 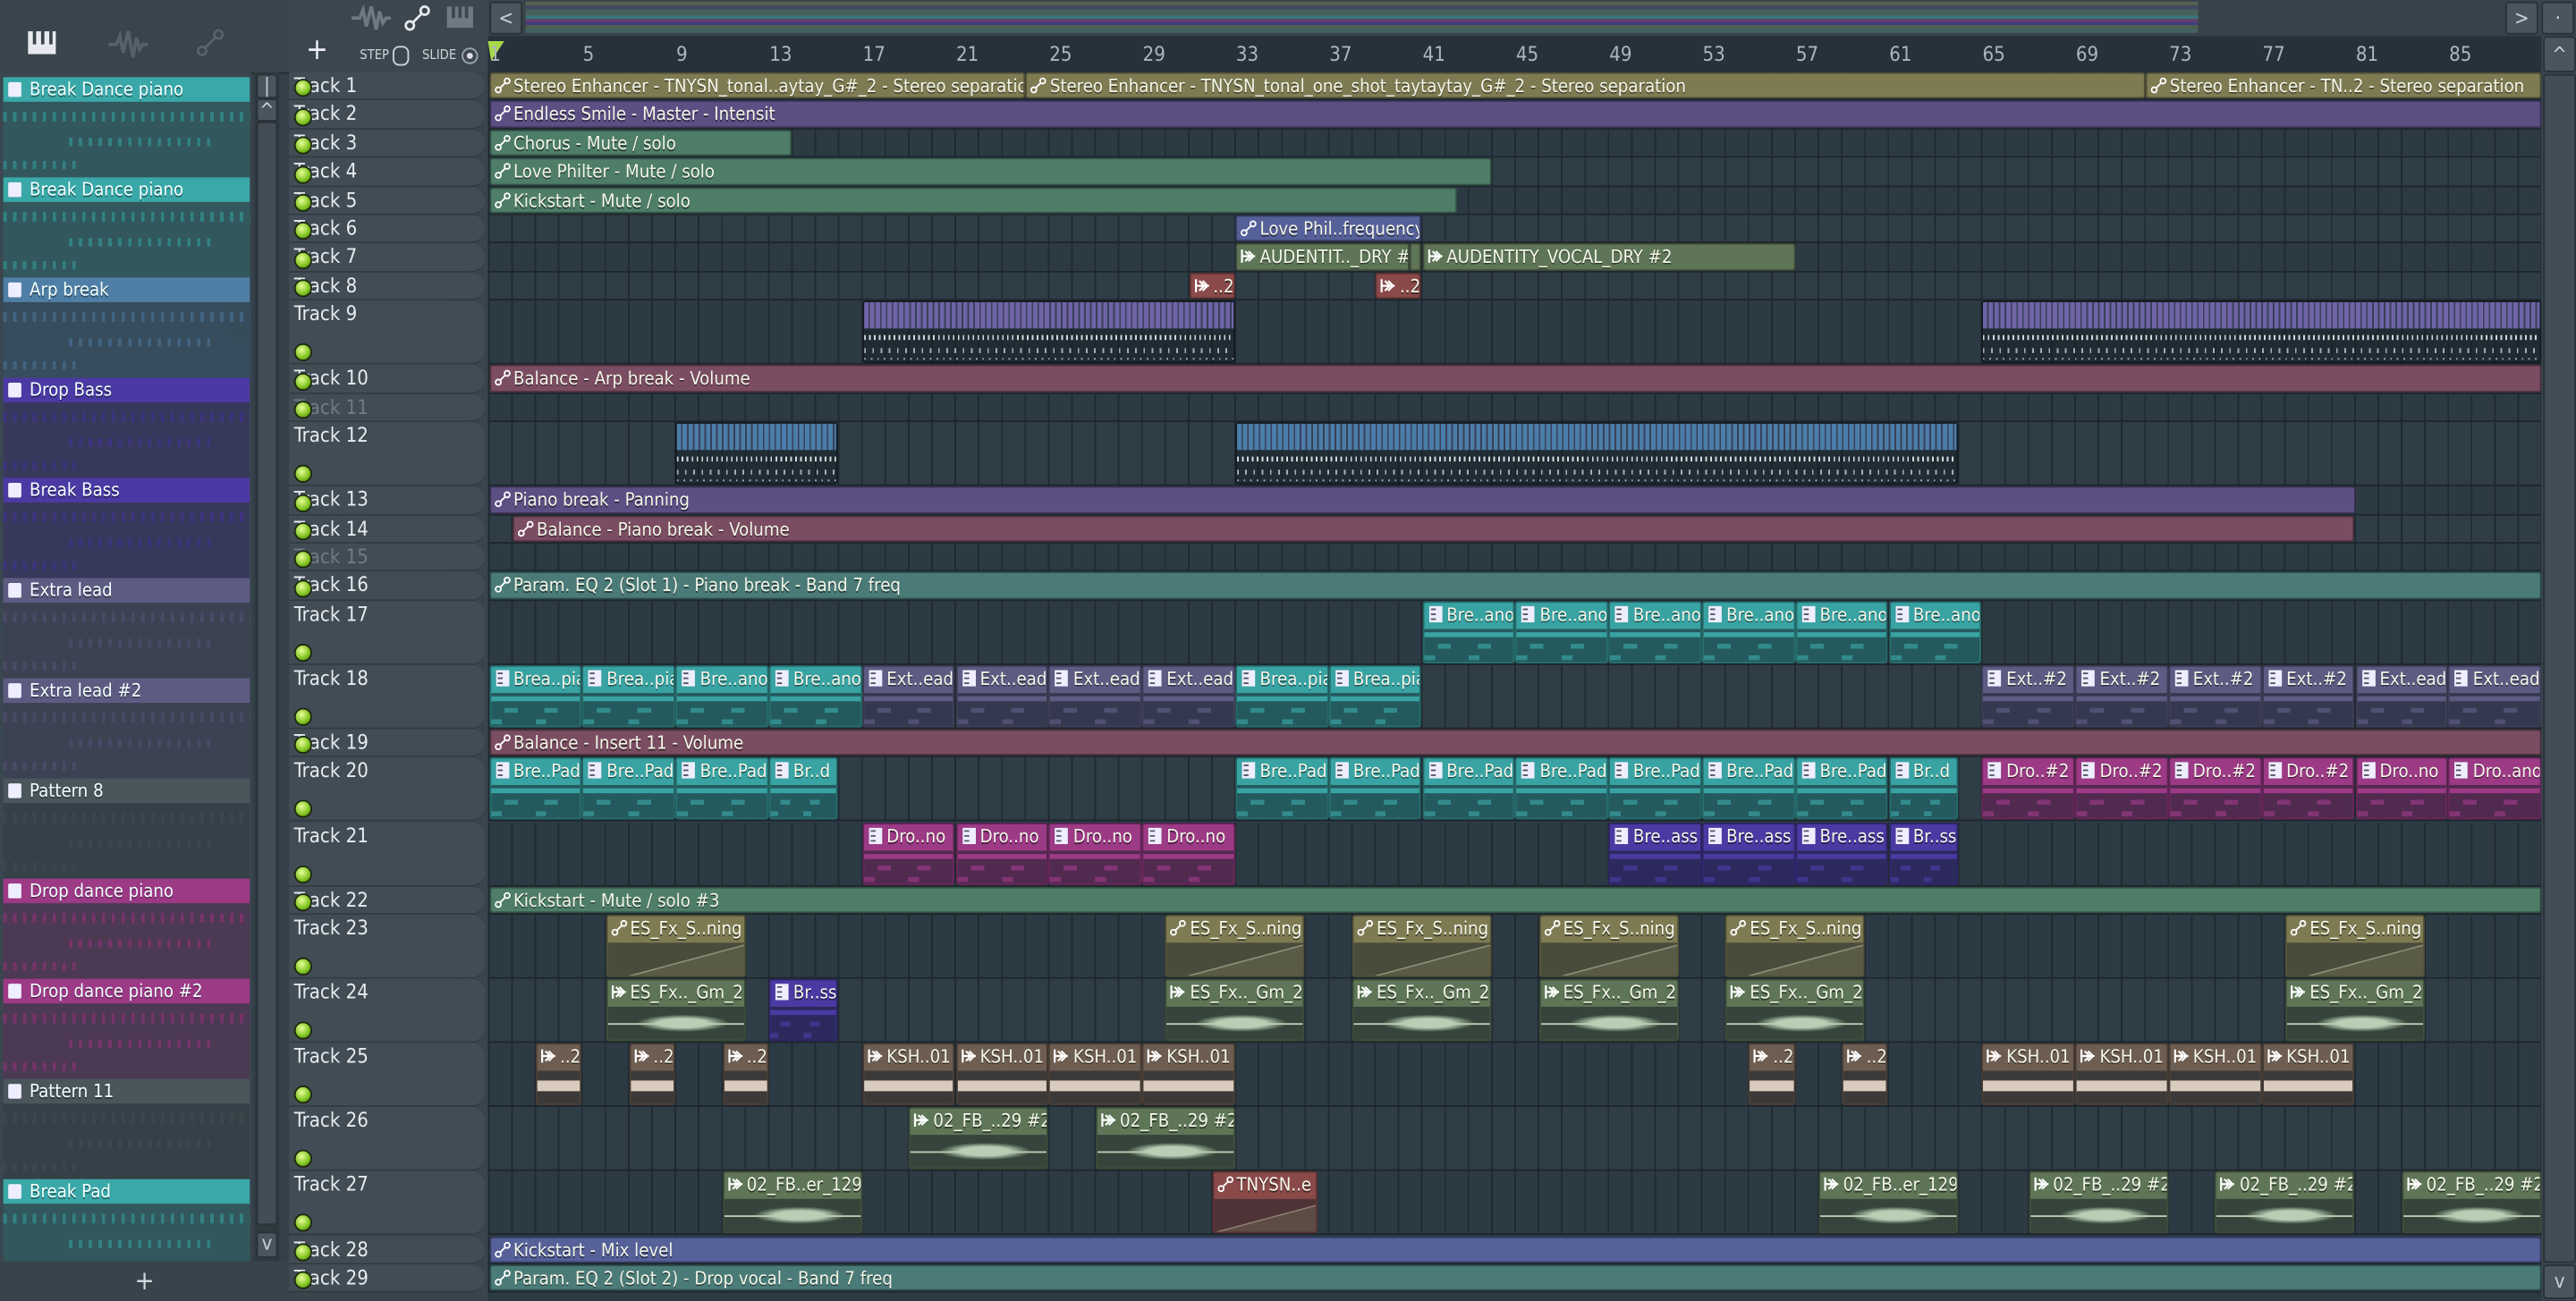 I want to click on track-header: Track 2, so click(x=387, y=115).